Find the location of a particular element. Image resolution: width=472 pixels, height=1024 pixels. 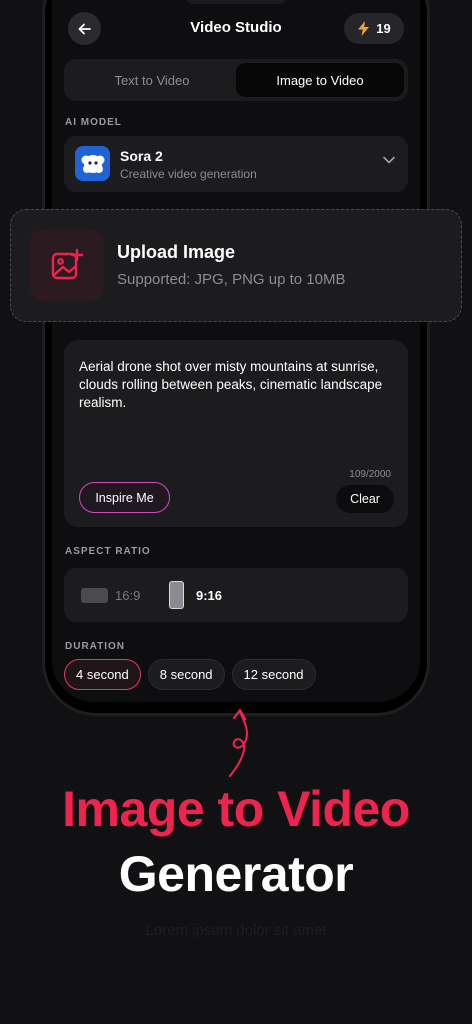

portrait-ratio-icon is located at coordinates (176, 595).